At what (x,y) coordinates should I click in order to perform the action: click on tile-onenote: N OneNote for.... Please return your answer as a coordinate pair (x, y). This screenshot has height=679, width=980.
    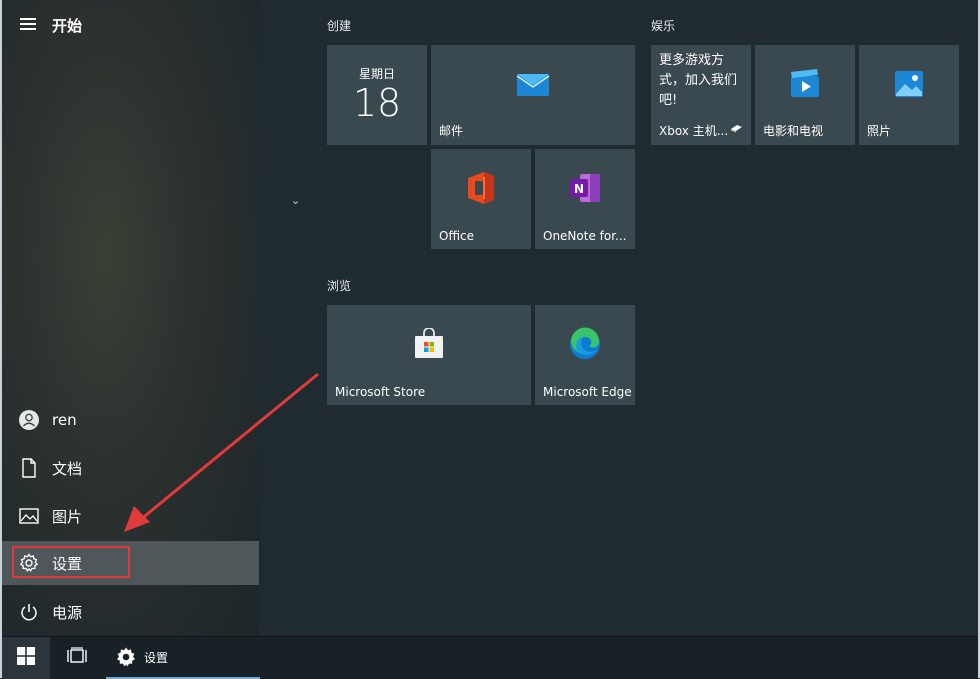
    Looking at the image, I should click on (585, 199).